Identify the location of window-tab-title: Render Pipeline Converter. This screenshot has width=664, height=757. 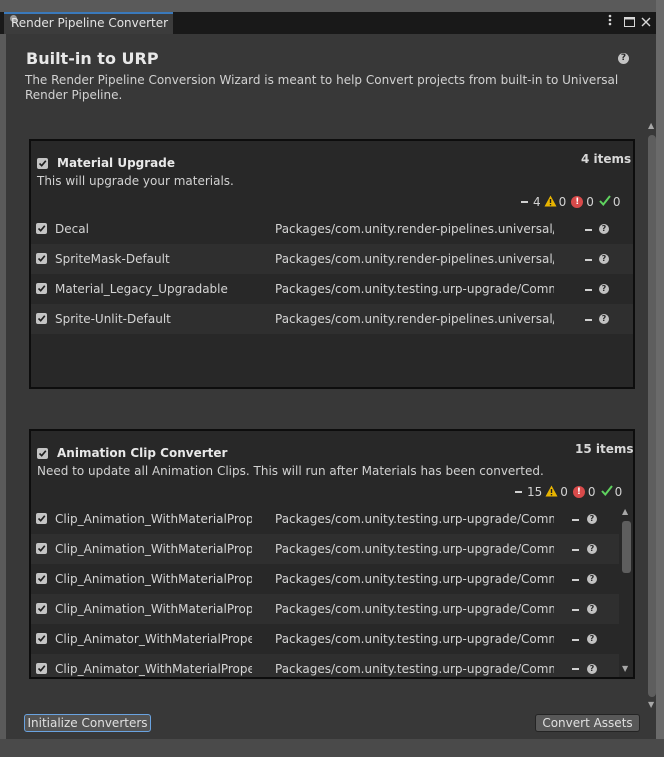
(90, 23).